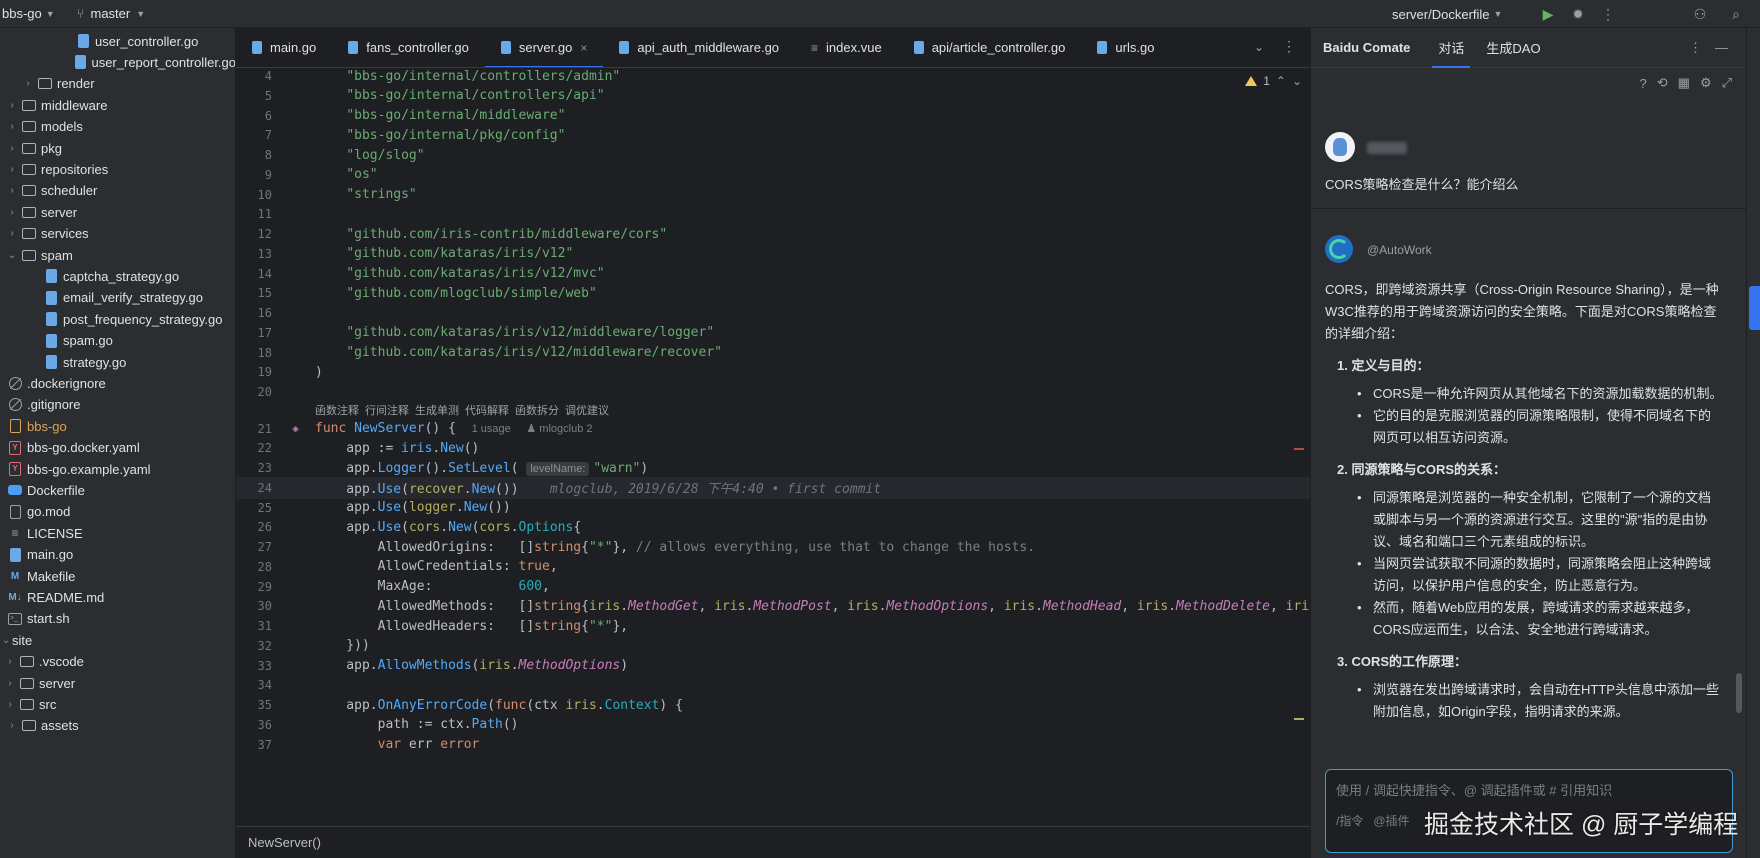  Describe the element at coordinates (990, 47) in the screenshot. I see `editor-tab: api/article_controller.go` at that location.